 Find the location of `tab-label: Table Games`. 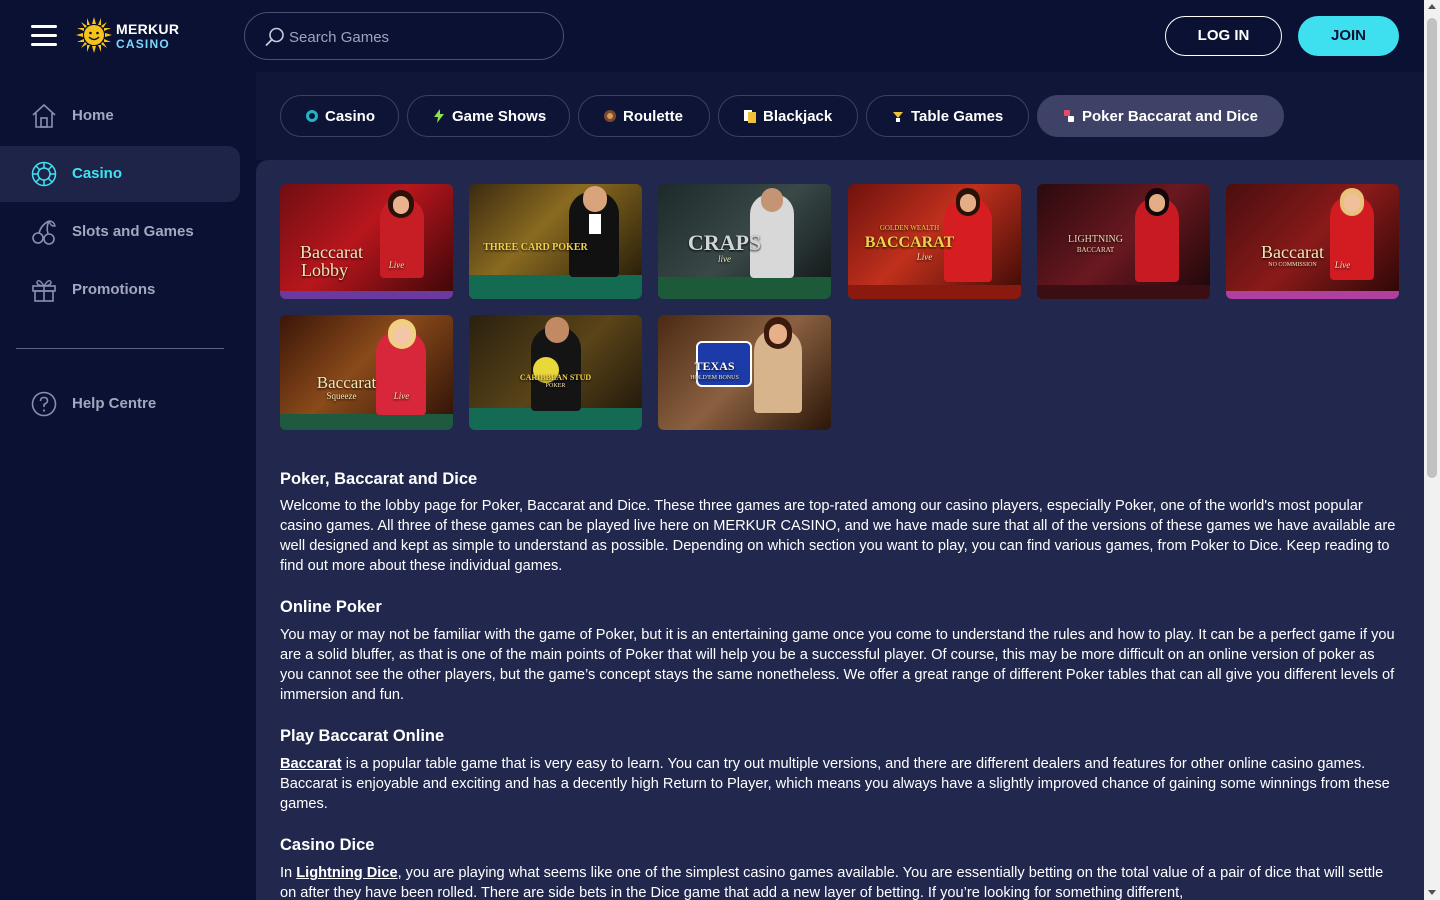

tab-label: Table Games is located at coordinates (957, 116).